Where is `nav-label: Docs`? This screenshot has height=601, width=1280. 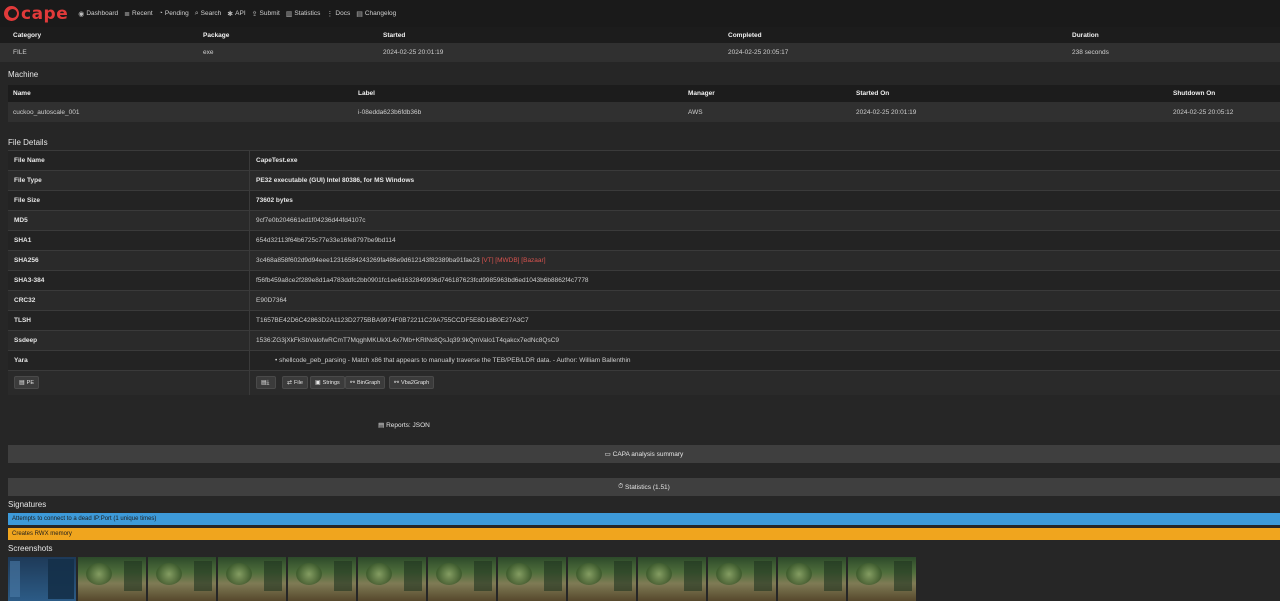
nav-label: Docs is located at coordinates (343, 13).